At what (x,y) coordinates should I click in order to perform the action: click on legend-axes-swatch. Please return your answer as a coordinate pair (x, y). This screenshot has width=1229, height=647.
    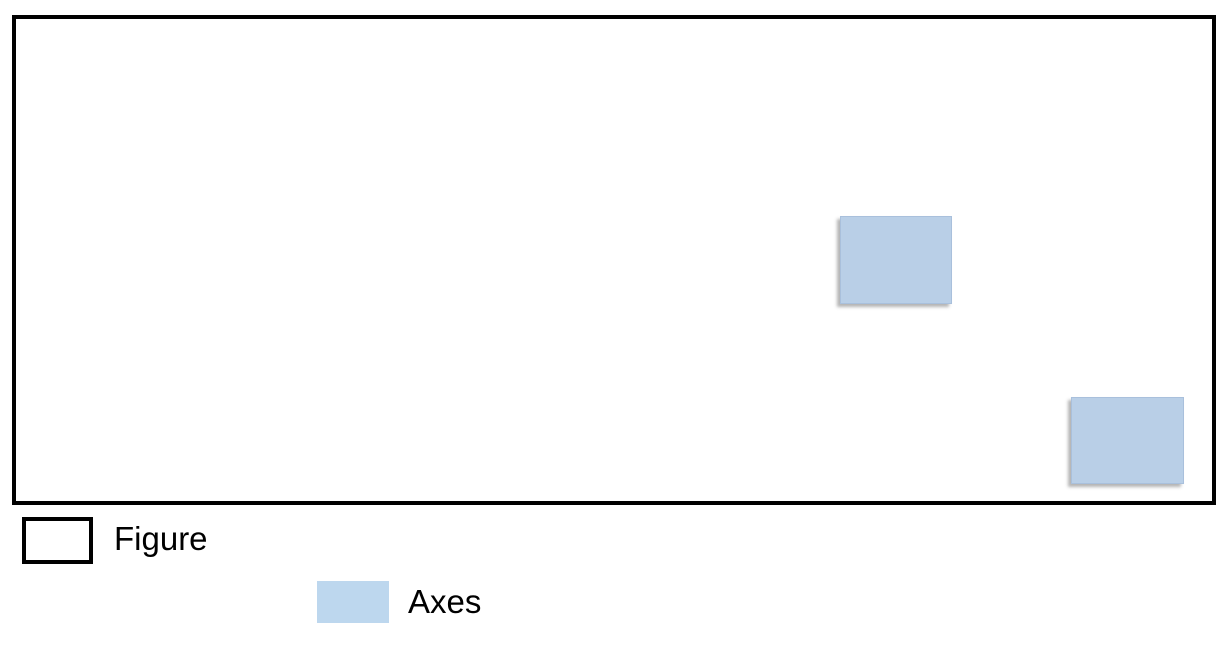
    Looking at the image, I should click on (353, 602).